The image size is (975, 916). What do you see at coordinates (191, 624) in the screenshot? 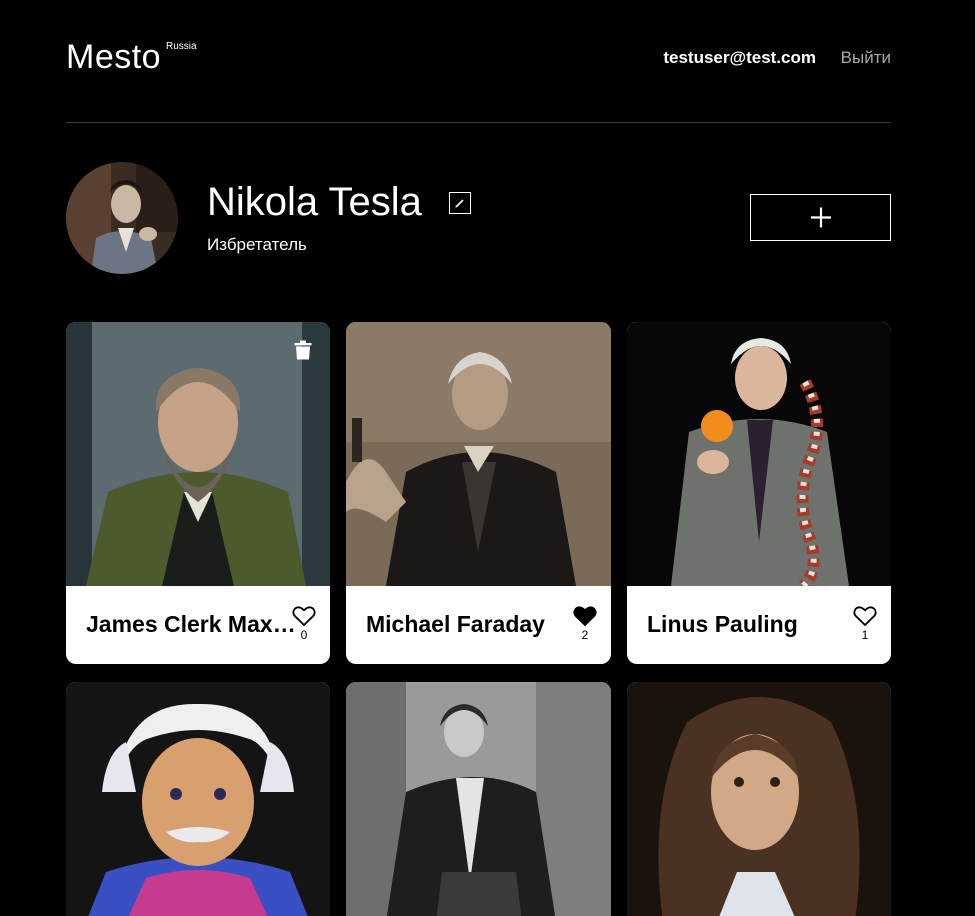
I see `card-title: James Clerk Maxwell` at bounding box center [191, 624].